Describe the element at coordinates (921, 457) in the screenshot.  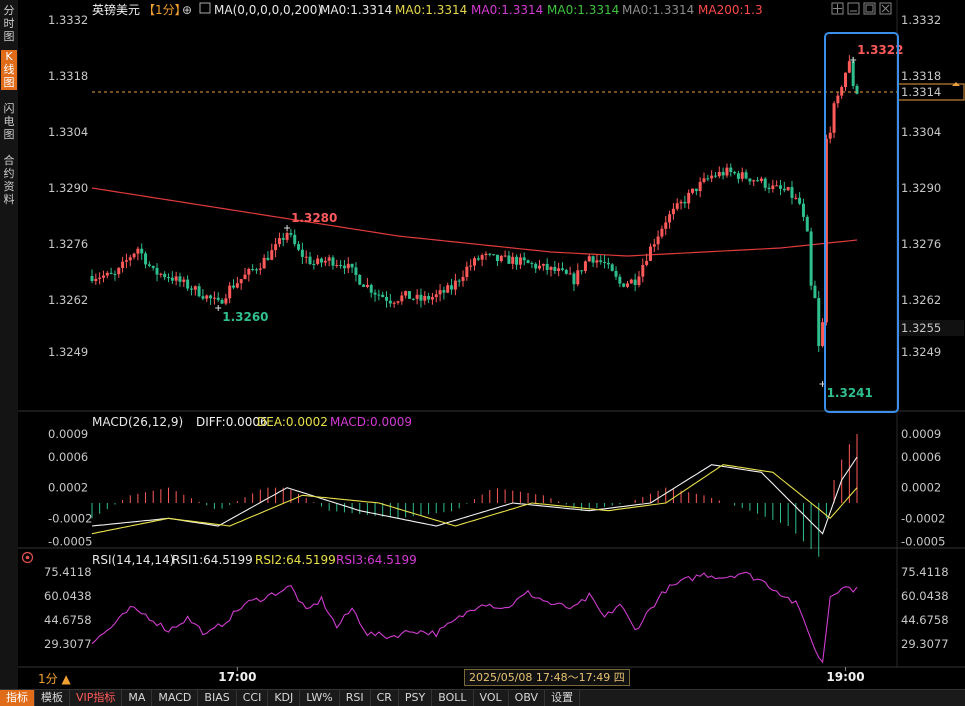
I see `macd-axis-label-right: 0.0006` at that location.